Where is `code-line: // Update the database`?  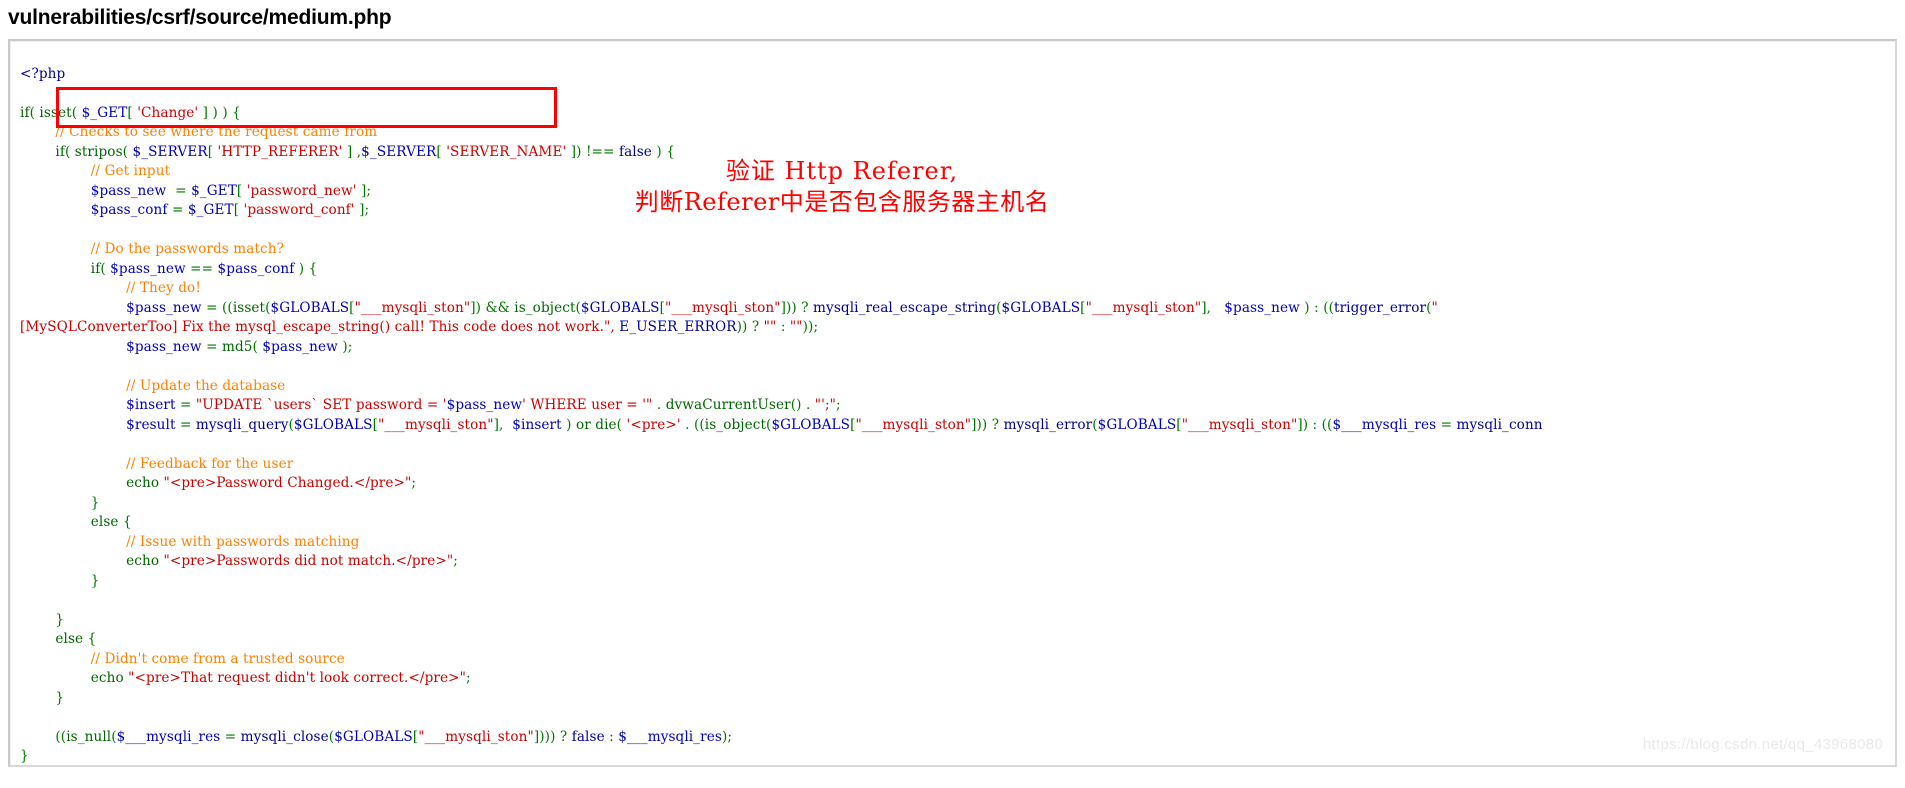 code-line: // Update the database is located at coordinates (206, 385).